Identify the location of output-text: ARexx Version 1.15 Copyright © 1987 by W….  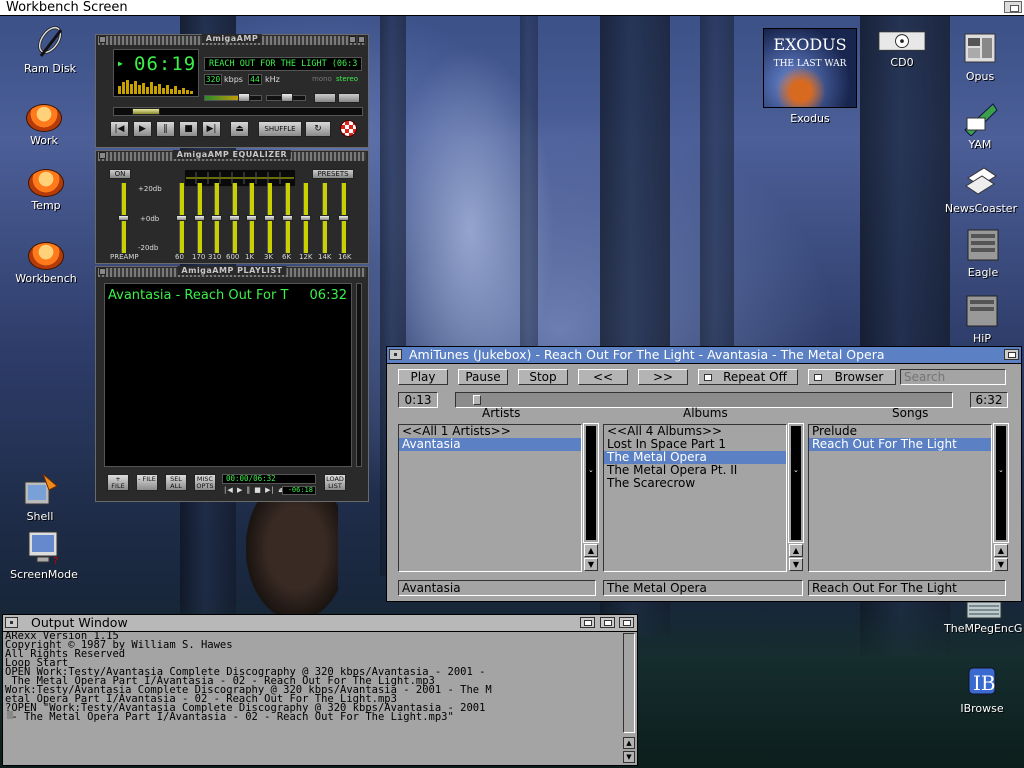
(313, 698).